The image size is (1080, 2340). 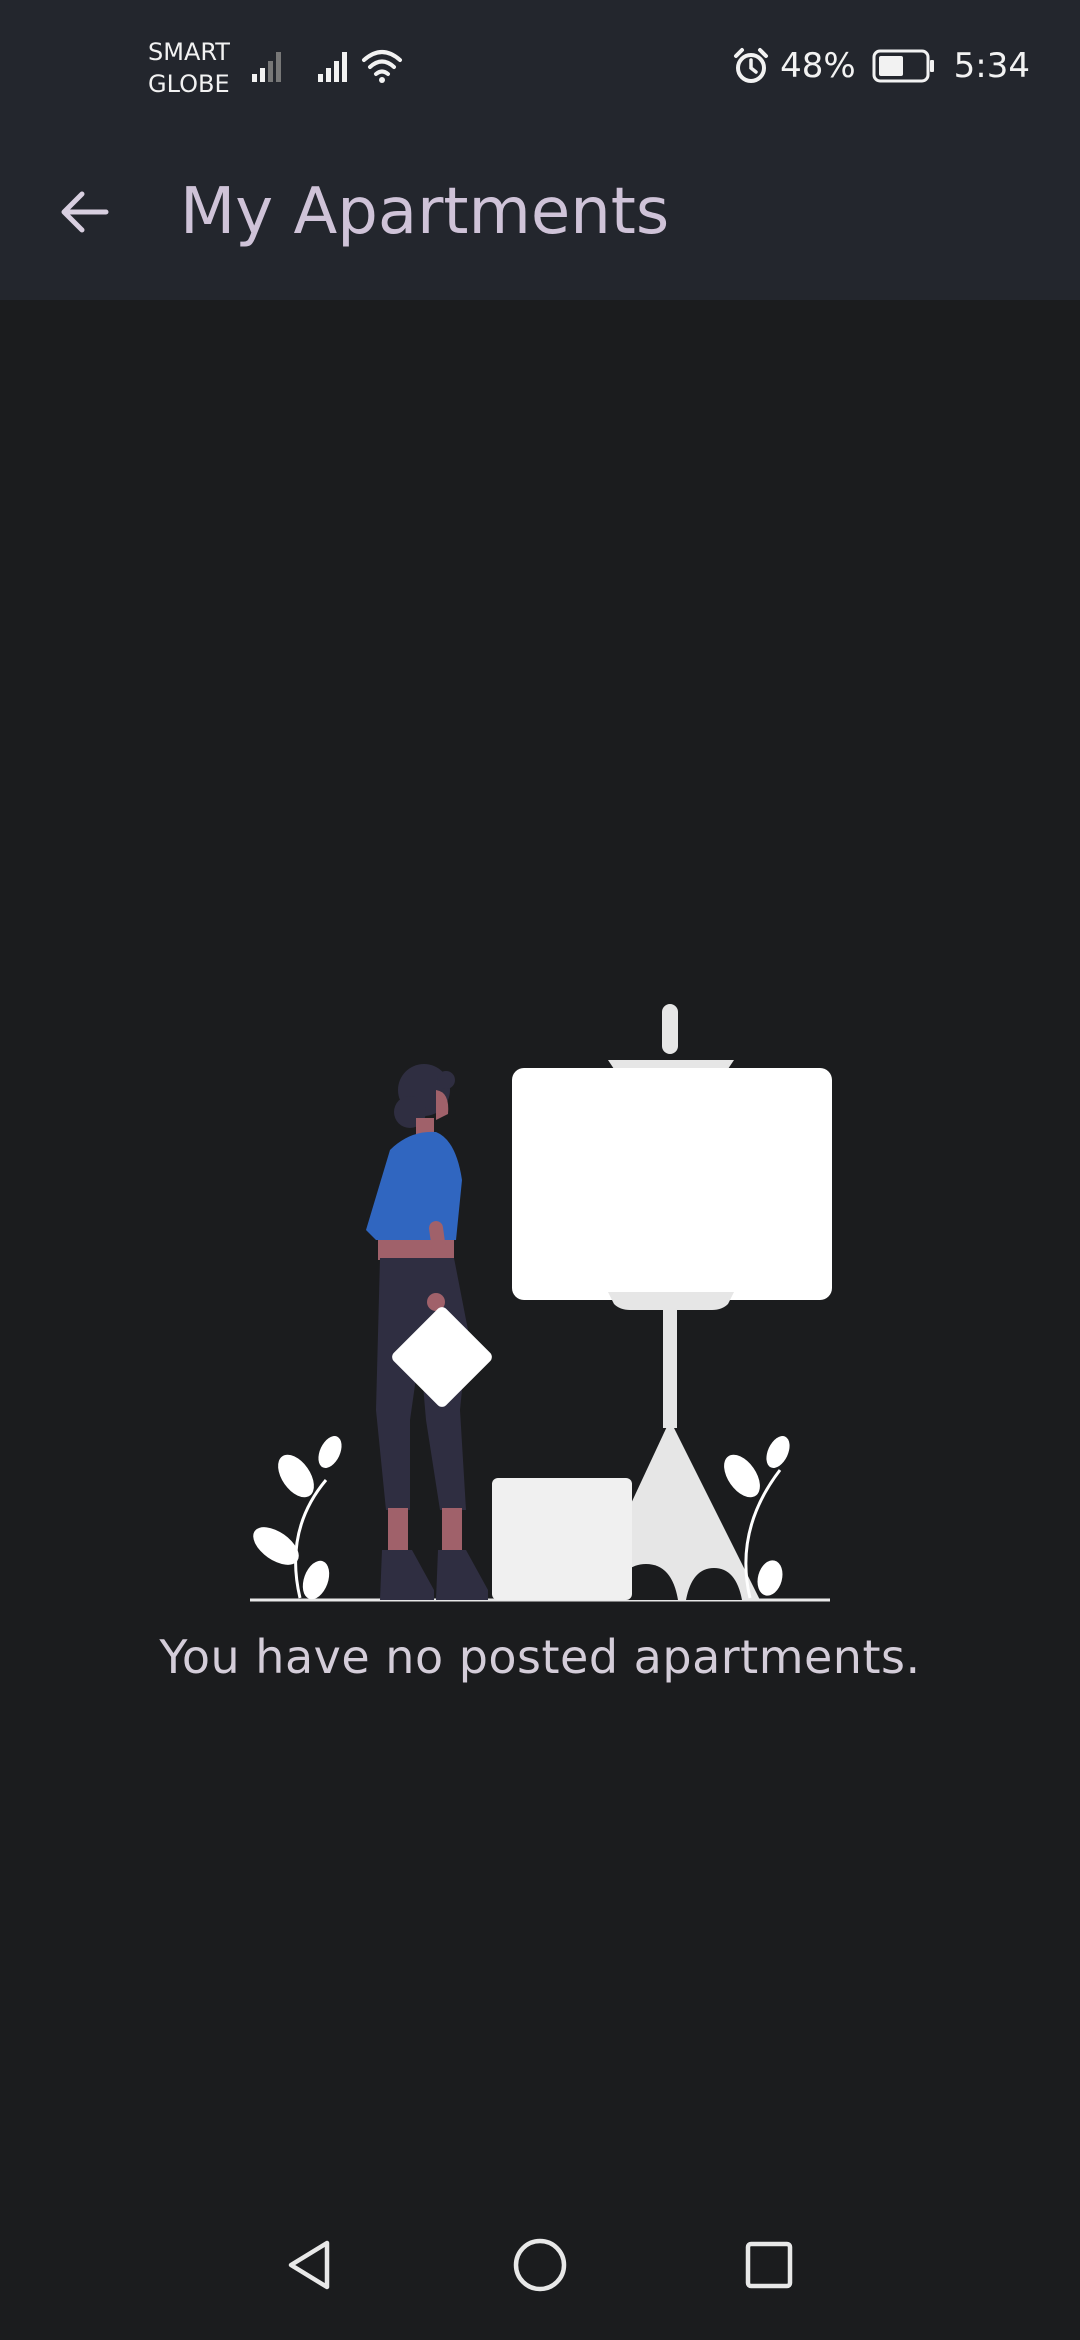 I want to click on back-button, so click(x=84, y=212).